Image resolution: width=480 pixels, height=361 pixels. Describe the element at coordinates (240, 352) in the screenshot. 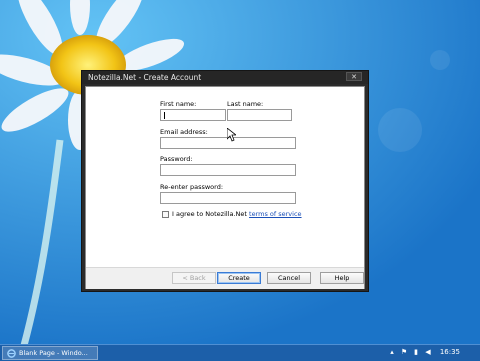

I see `taskbar: Blank Page - Windo... ▴ ⚑ ▮ ◀ 16:35` at that location.